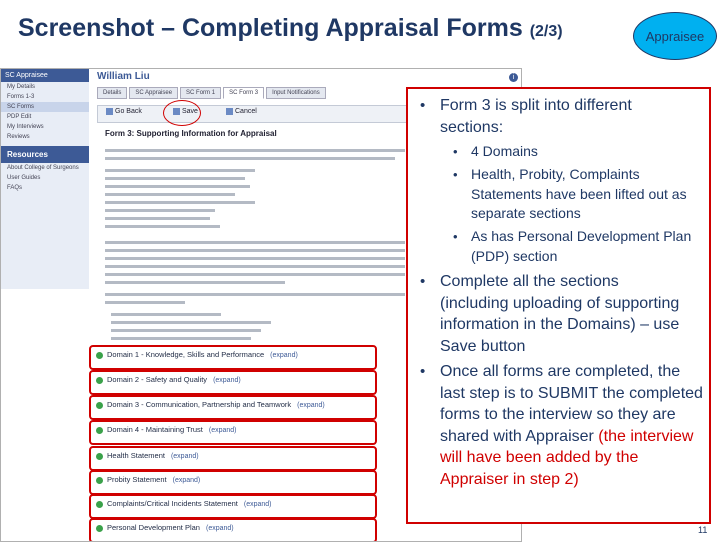  Describe the element at coordinates (45, 87) in the screenshot. I see `sidebar-item-my-details: My Details` at that location.